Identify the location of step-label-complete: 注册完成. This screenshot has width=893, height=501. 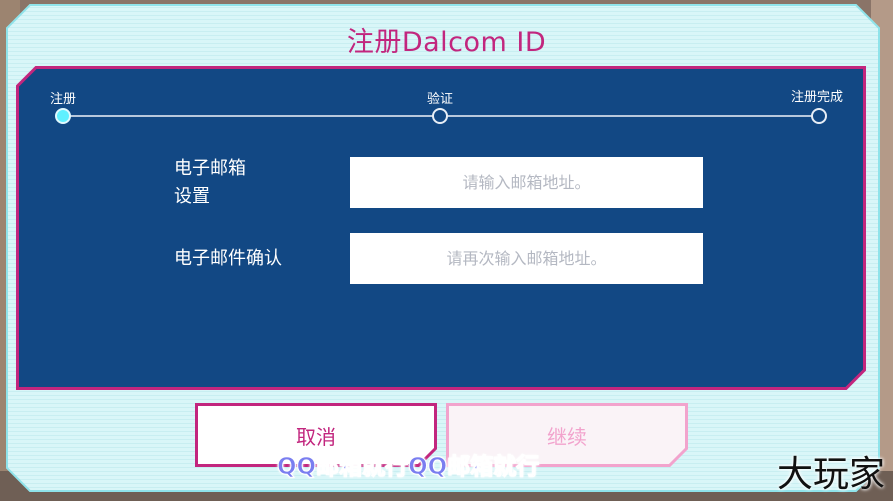
(817, 97).